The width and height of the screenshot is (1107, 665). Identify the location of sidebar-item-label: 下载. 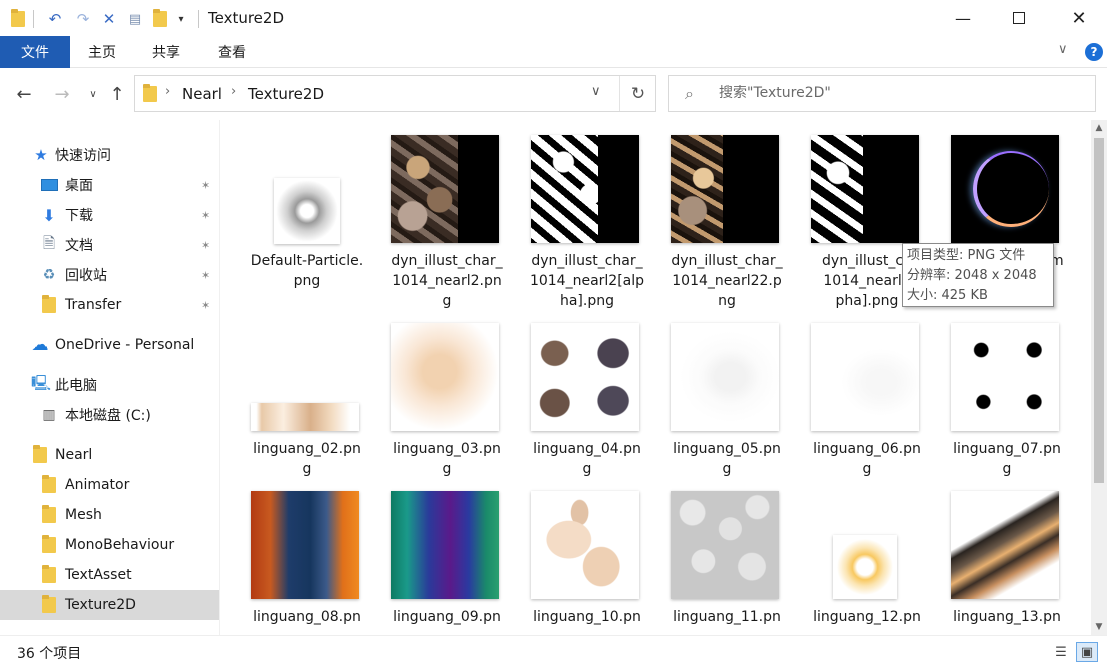
(79, 216).